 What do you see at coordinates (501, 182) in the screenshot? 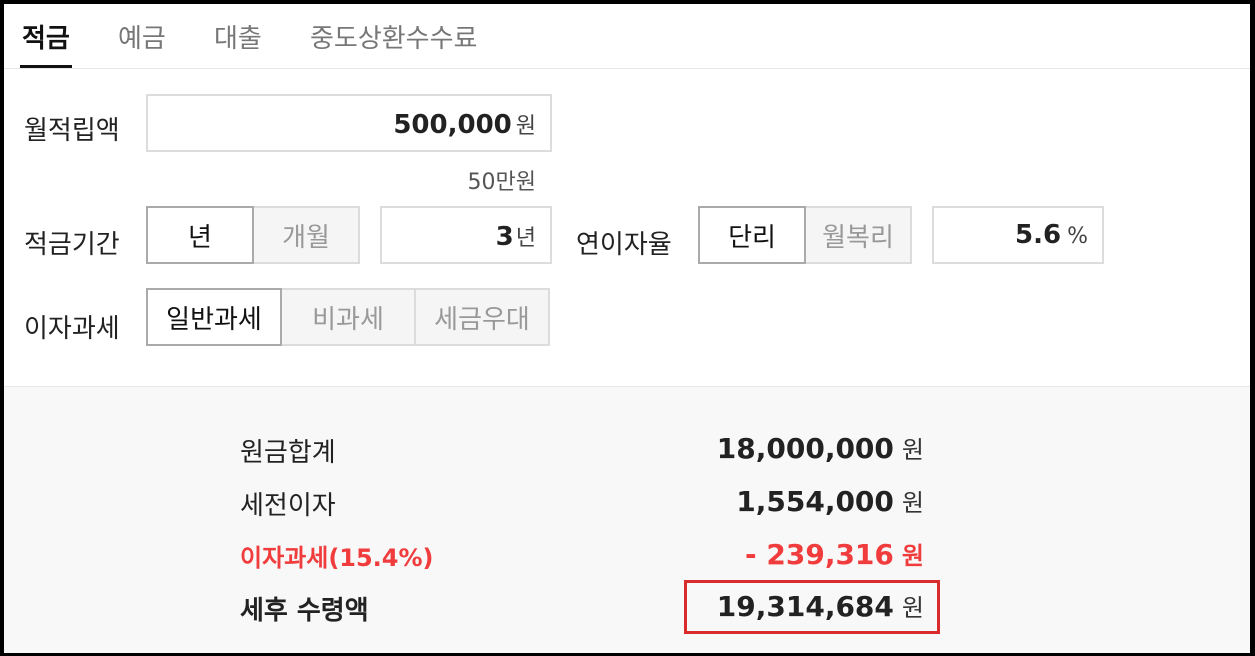
I see `monthly-deposit-hint: 50만원` at bounding box center [501, 182].